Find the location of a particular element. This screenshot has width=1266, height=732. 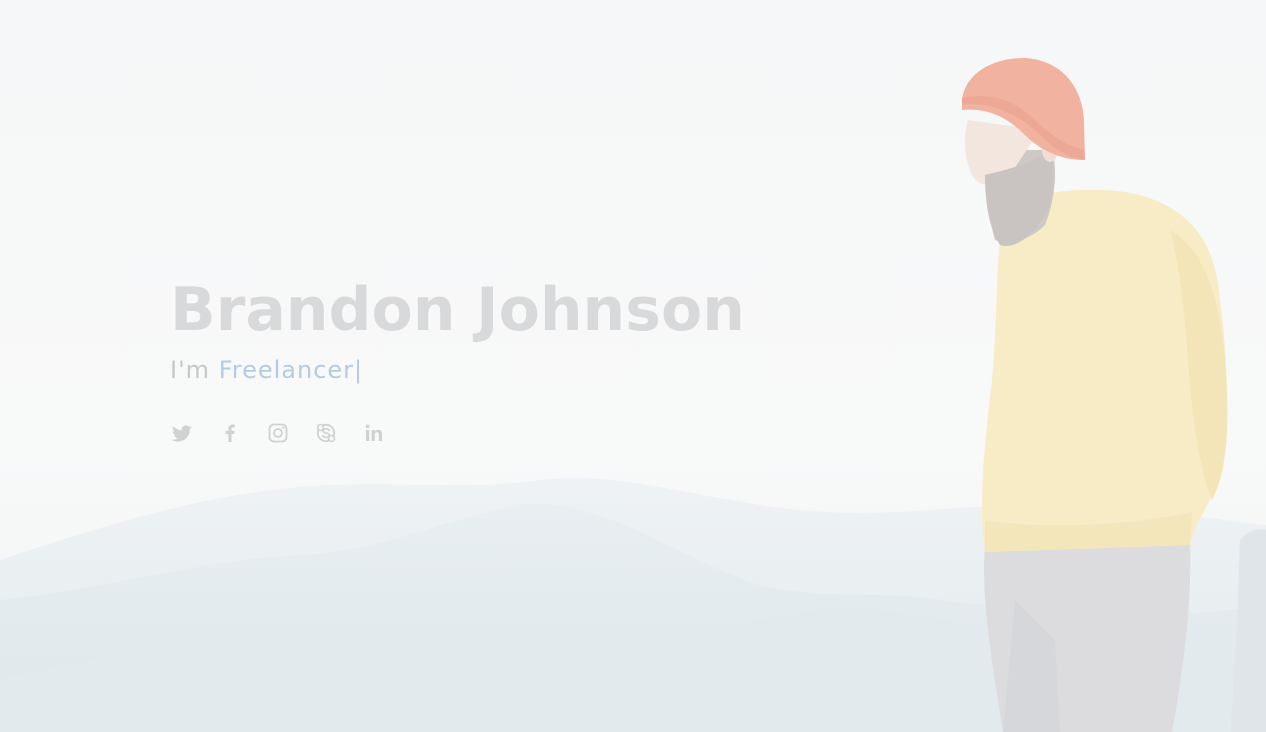

hero-content: Brandon Johnson I'm Freelancer| is located at coordinates (520, 329).